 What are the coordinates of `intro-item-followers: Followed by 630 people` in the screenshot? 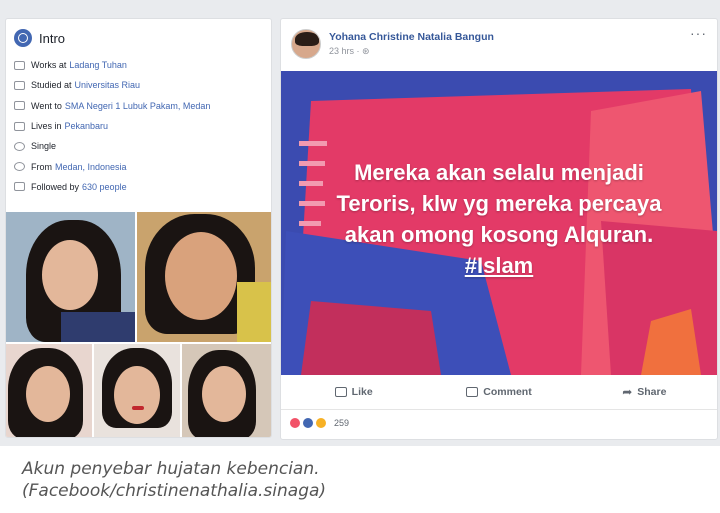 It's located at (138, 187).